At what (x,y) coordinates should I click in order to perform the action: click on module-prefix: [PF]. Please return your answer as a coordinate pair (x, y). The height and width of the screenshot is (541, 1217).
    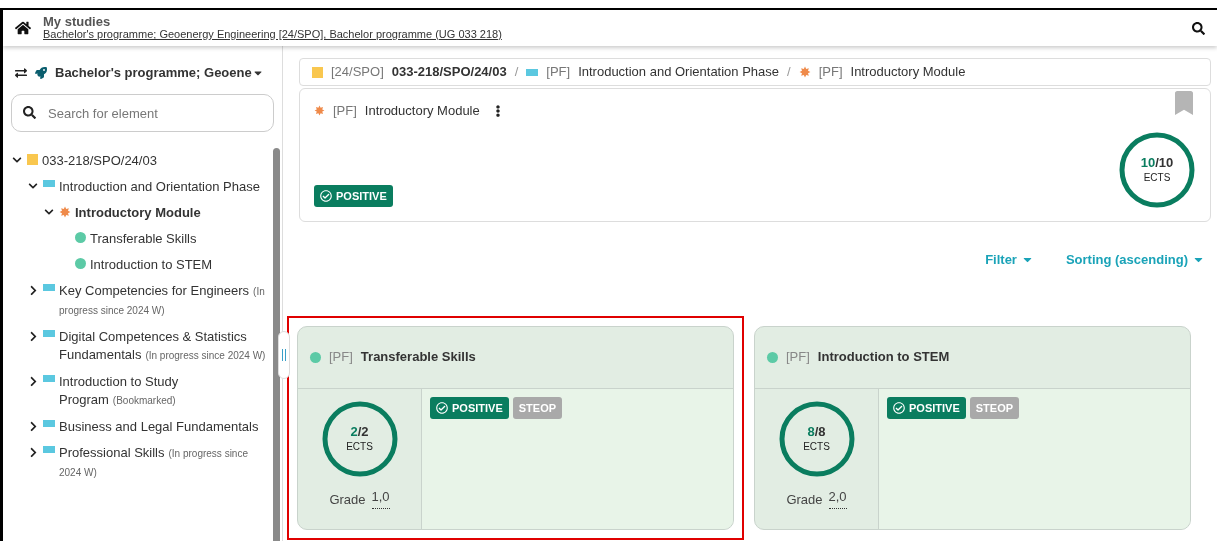
    Looking at the image, I should click on (345, 111).